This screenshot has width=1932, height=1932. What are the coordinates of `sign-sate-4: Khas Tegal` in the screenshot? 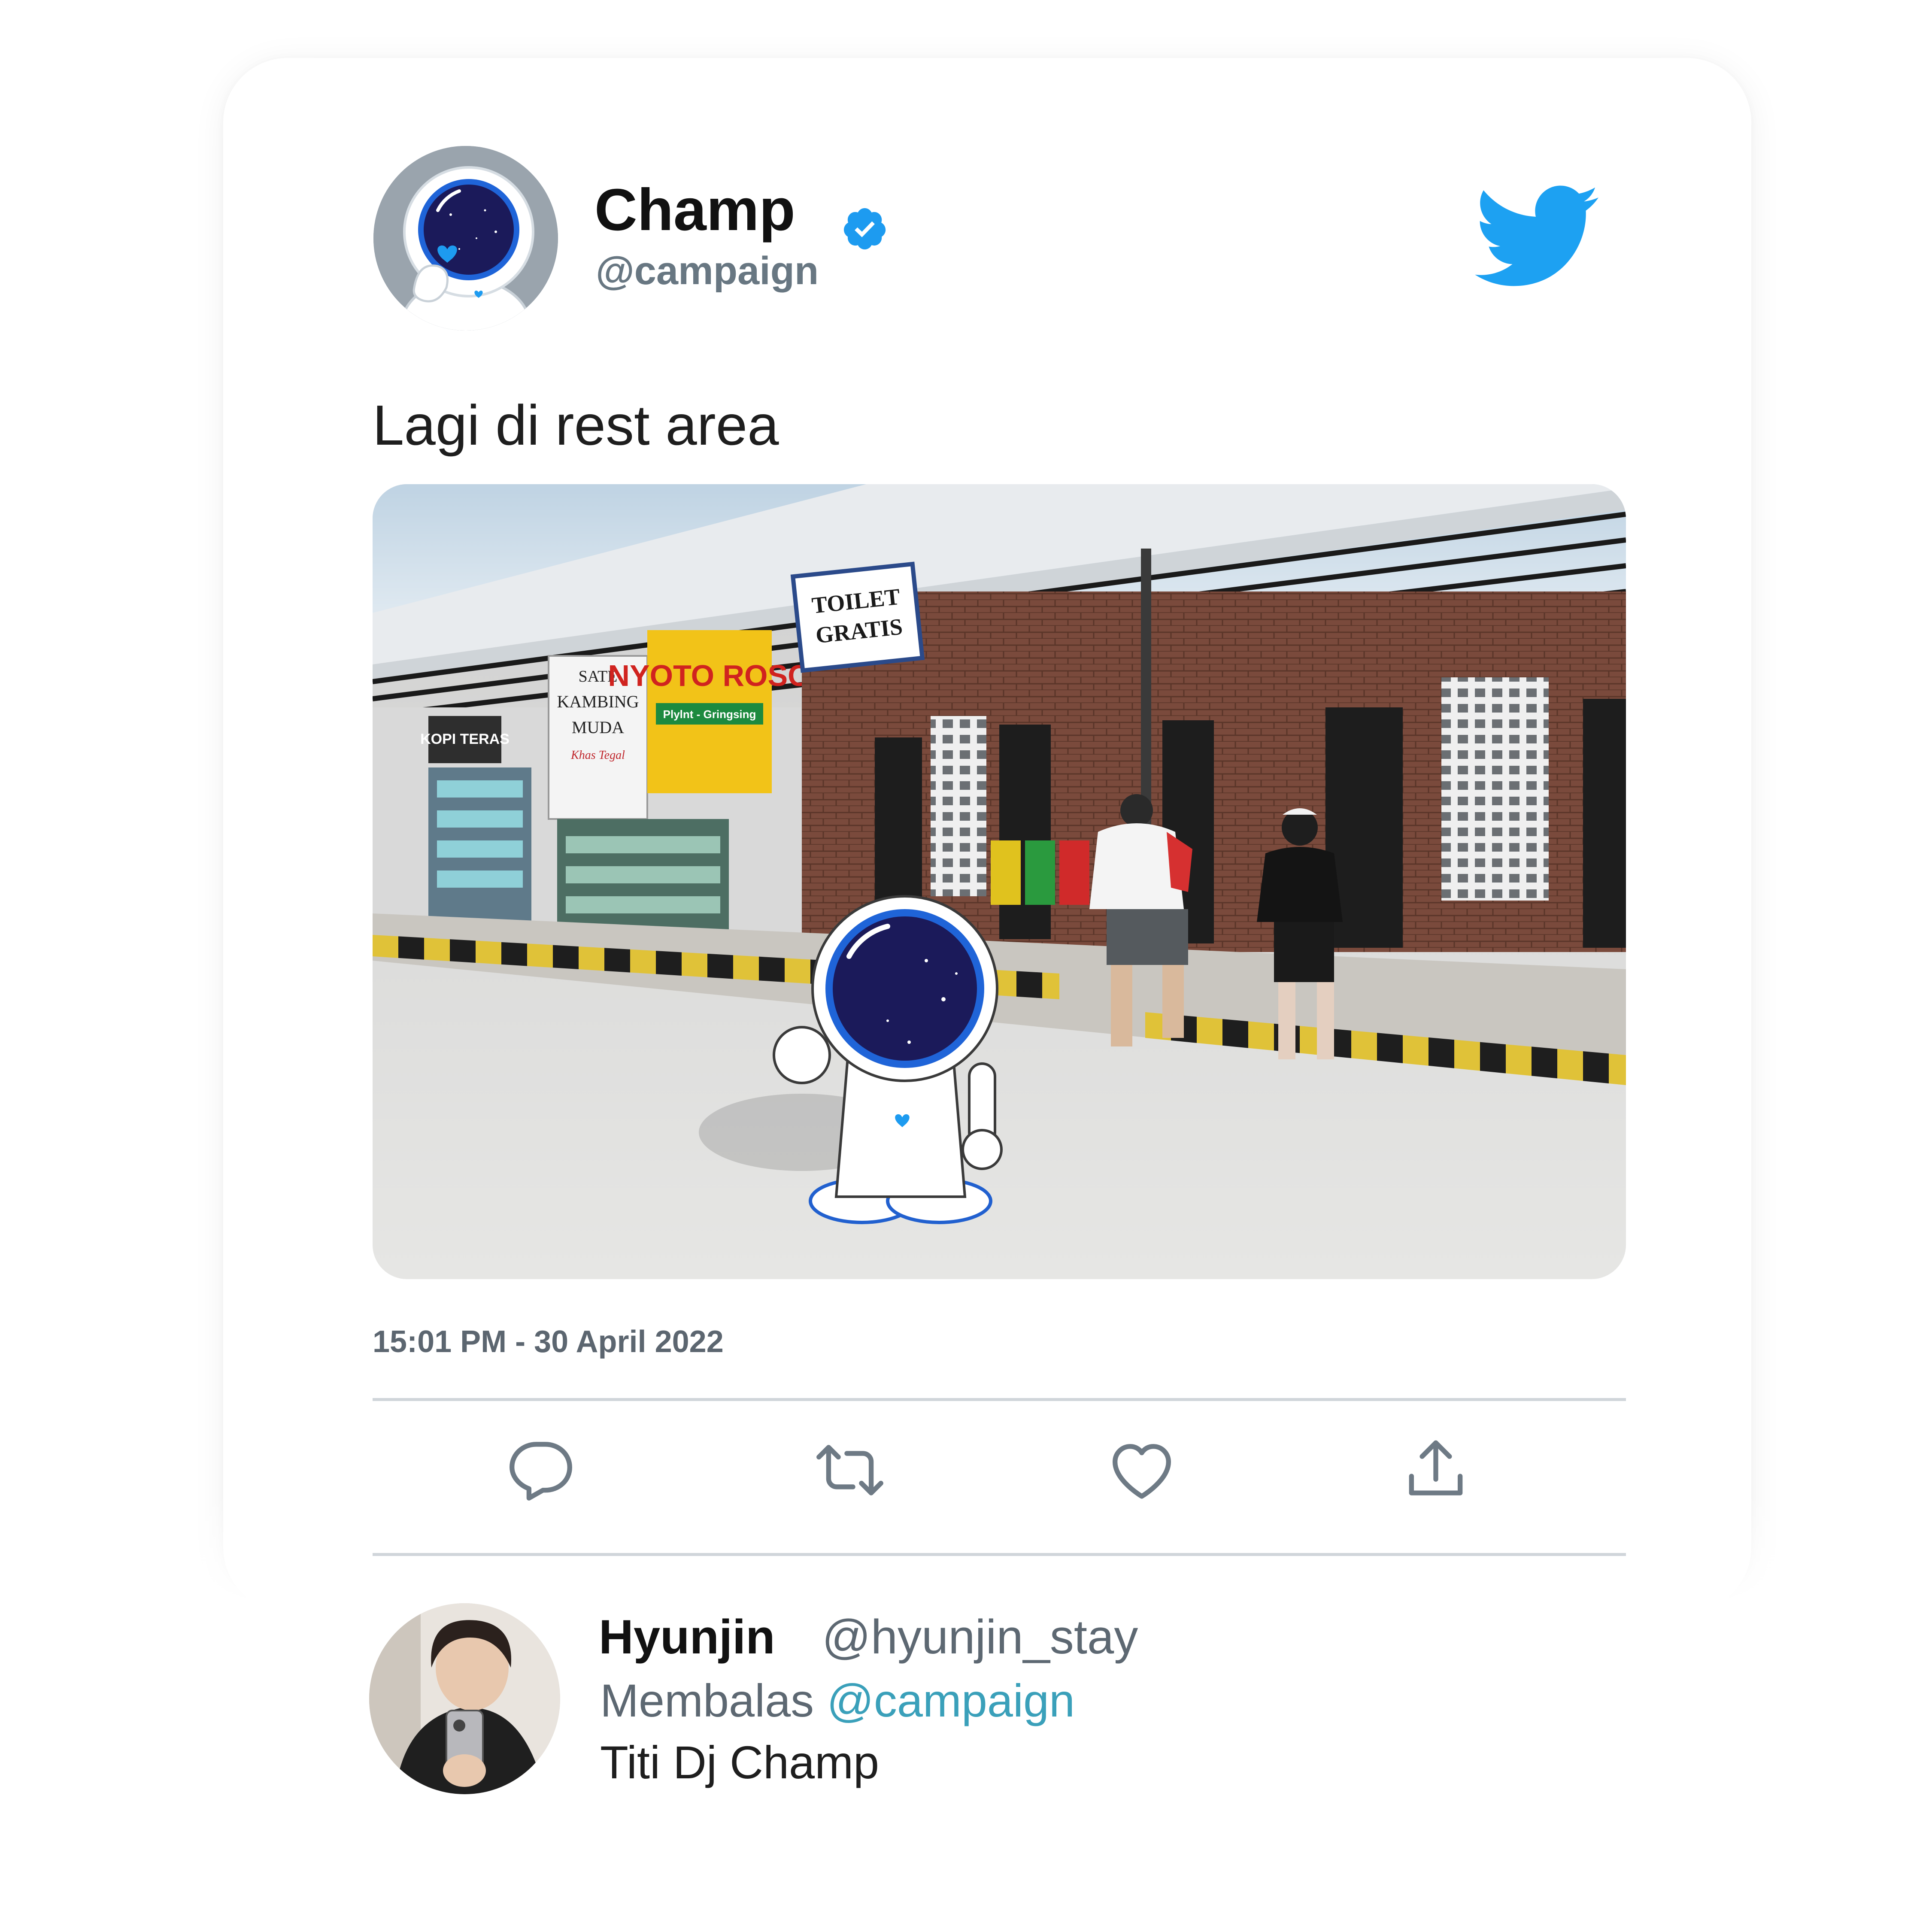 It's located at (597, 755).